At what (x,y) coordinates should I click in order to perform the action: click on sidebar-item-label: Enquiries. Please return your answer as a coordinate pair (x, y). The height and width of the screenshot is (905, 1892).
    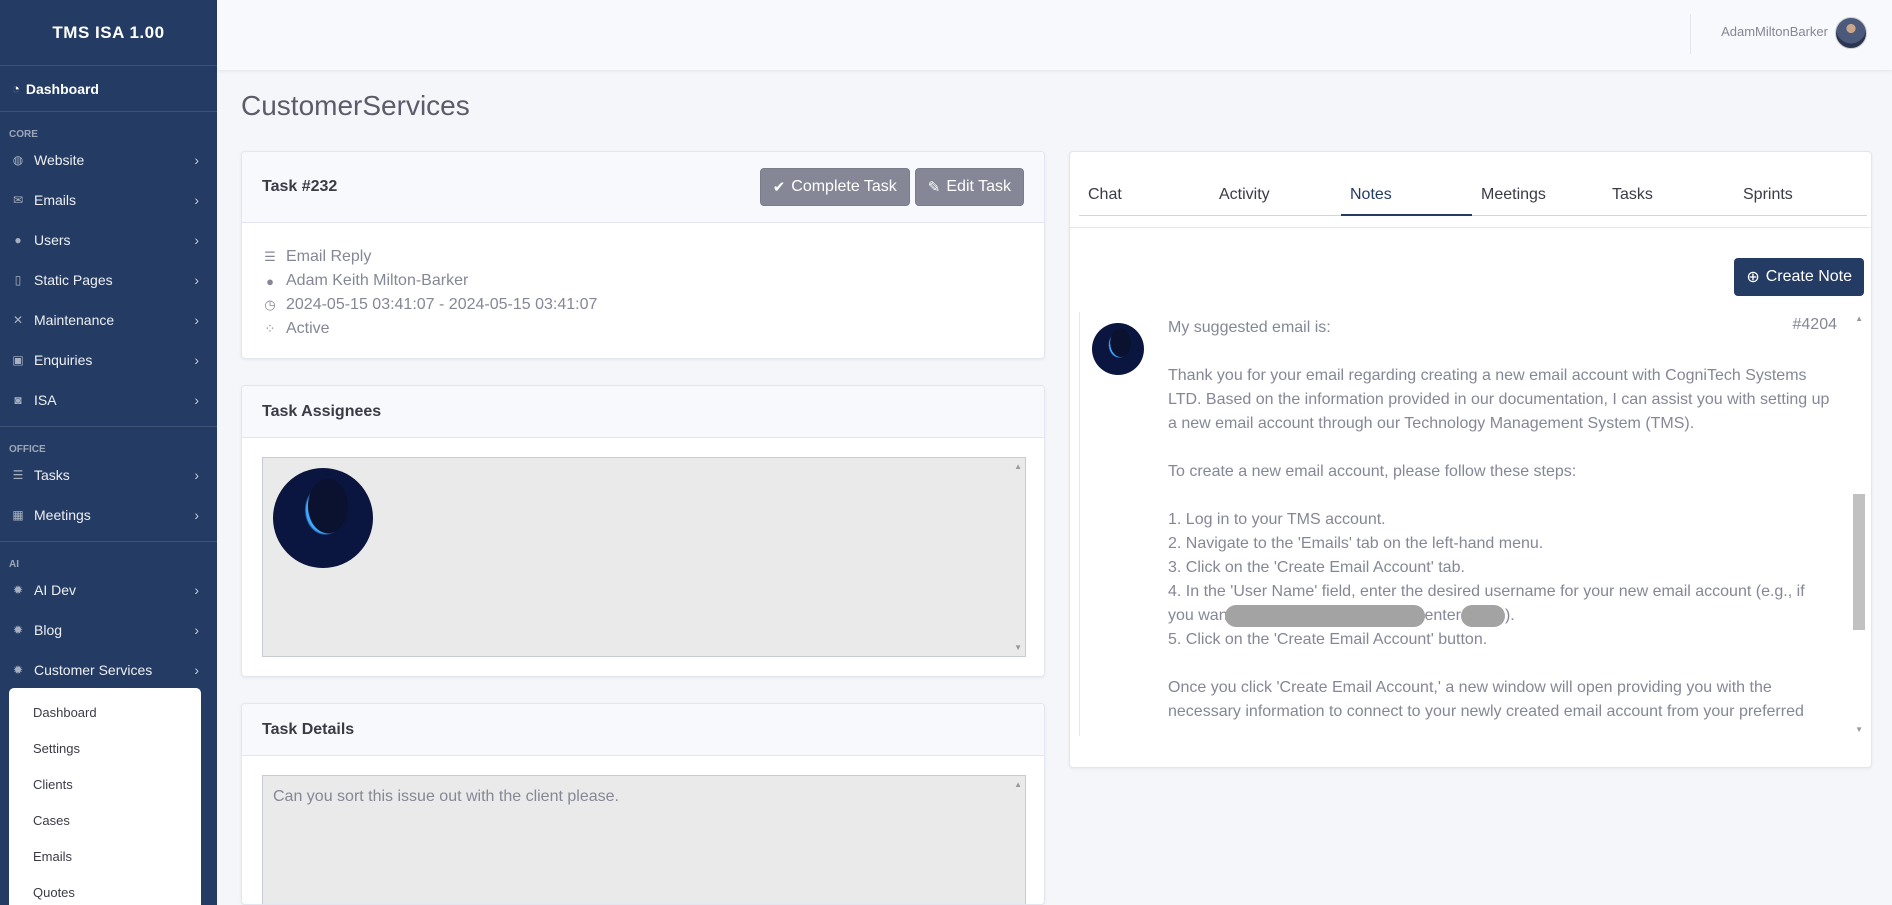
    Looking at the image, I should click on (63, 360).